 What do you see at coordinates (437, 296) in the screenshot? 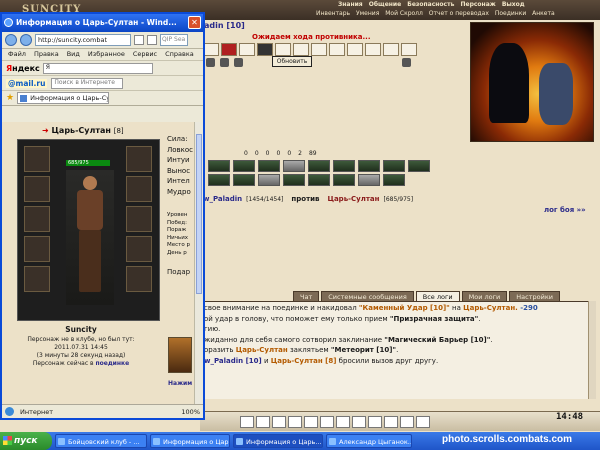
I see `tab-all-logs: Все логи` at bounding box center [437, 296].